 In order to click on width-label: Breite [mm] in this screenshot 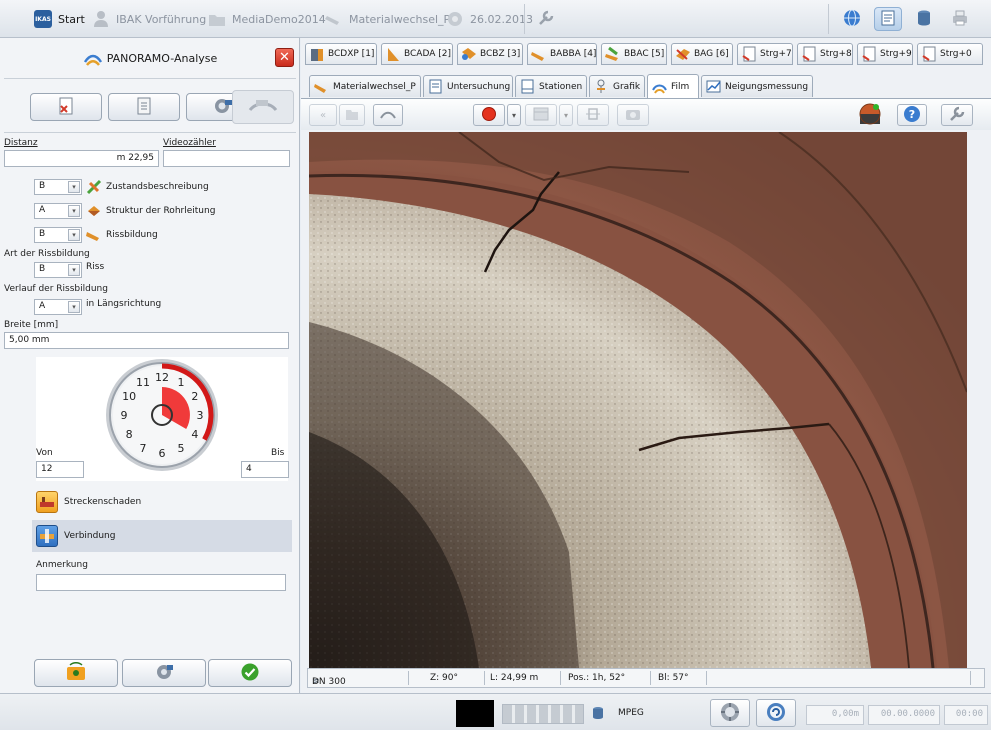, I will do `click(31, 325)`.